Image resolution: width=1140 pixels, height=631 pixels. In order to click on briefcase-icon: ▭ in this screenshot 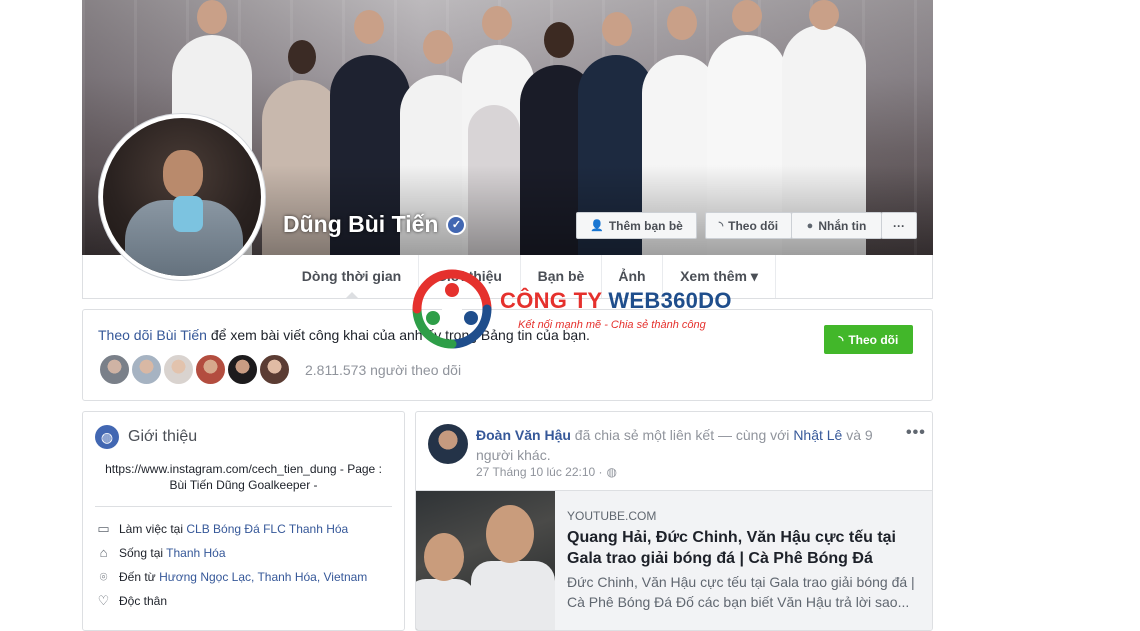, I will do `click(103, 528)`.